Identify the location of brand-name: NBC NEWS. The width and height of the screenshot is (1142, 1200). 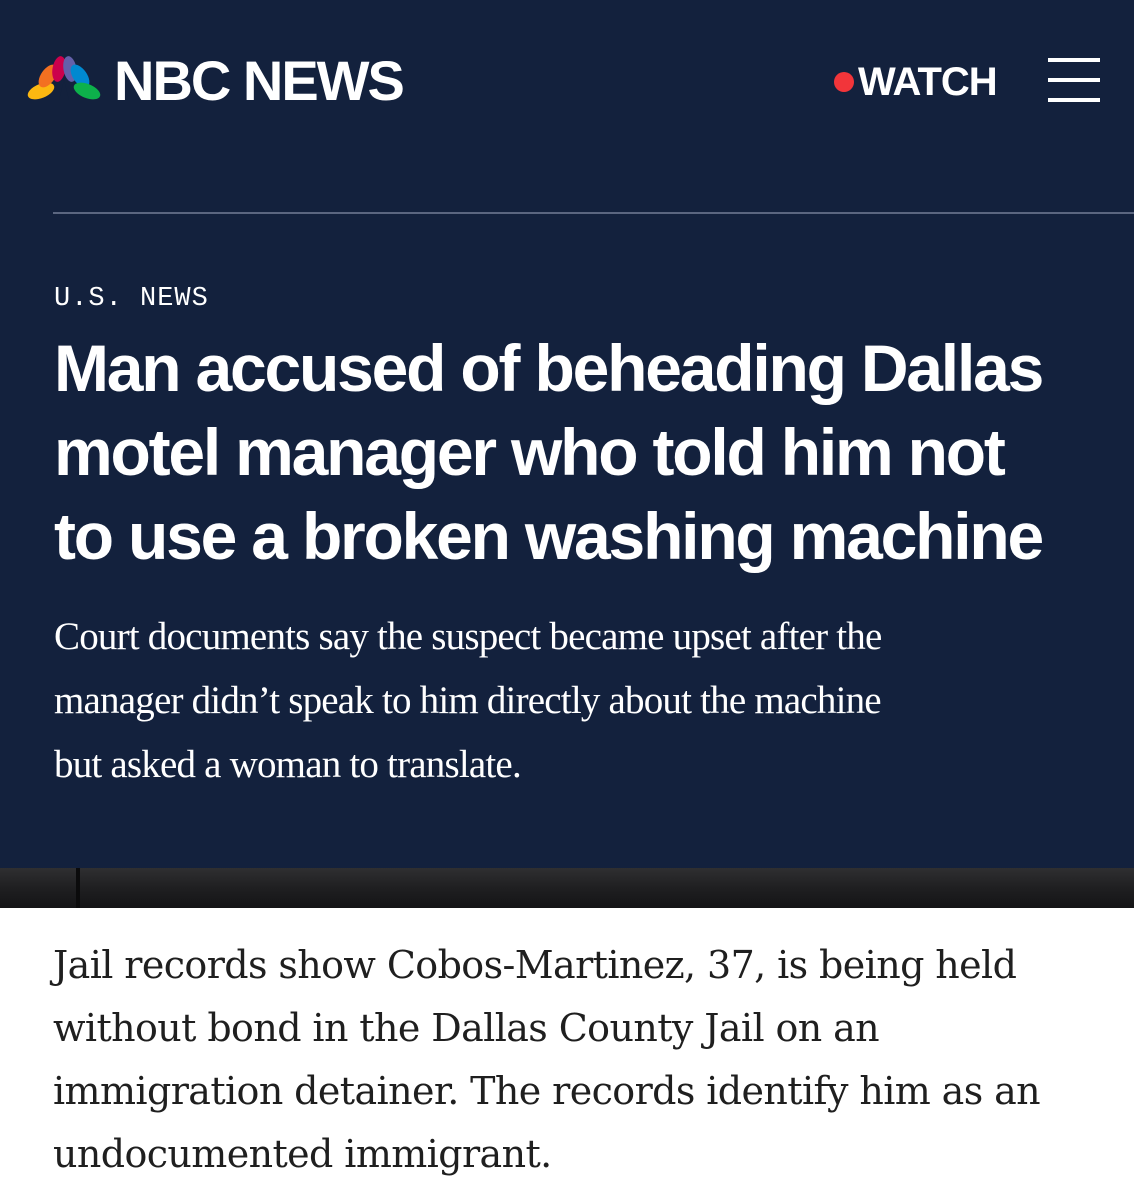
(259, 80).